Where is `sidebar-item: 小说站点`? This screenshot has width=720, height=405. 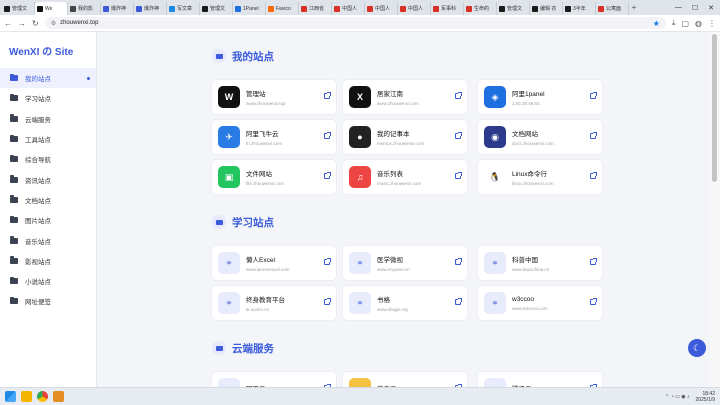 sidebar-item: 小说站点 is located at coordinates (48, 281).